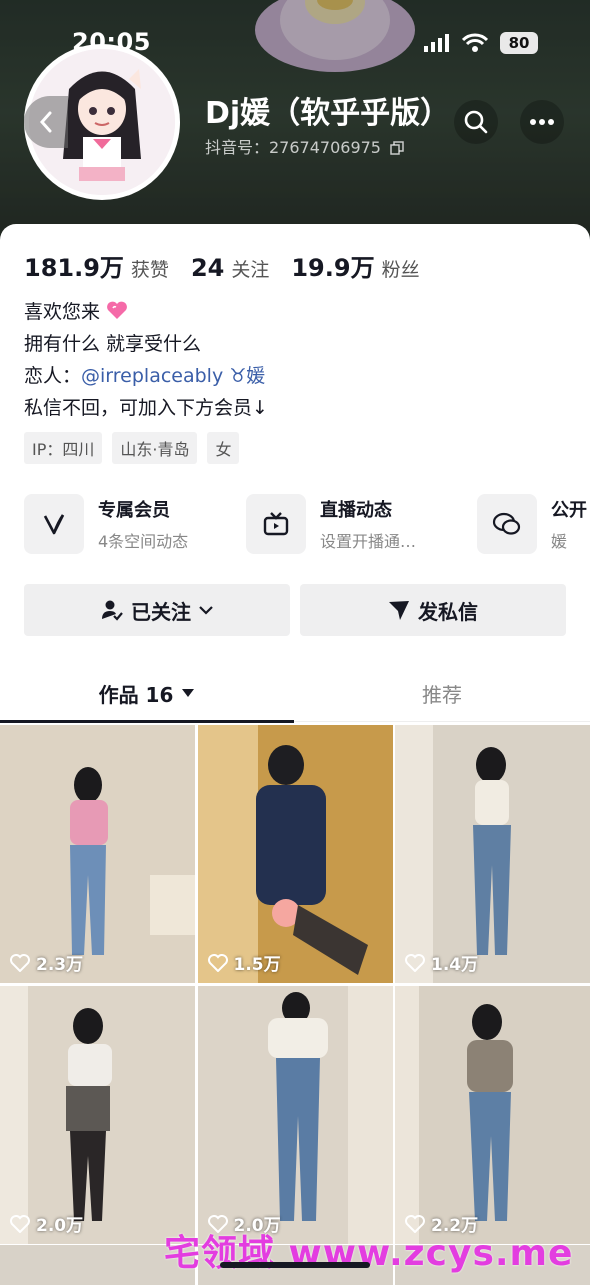 The height and width of the screenshot is (1285, 590). What do you see at coordinates (54, 524) in the screenshot?
I see `vip-v-icon` at bounding box center [54, 524].